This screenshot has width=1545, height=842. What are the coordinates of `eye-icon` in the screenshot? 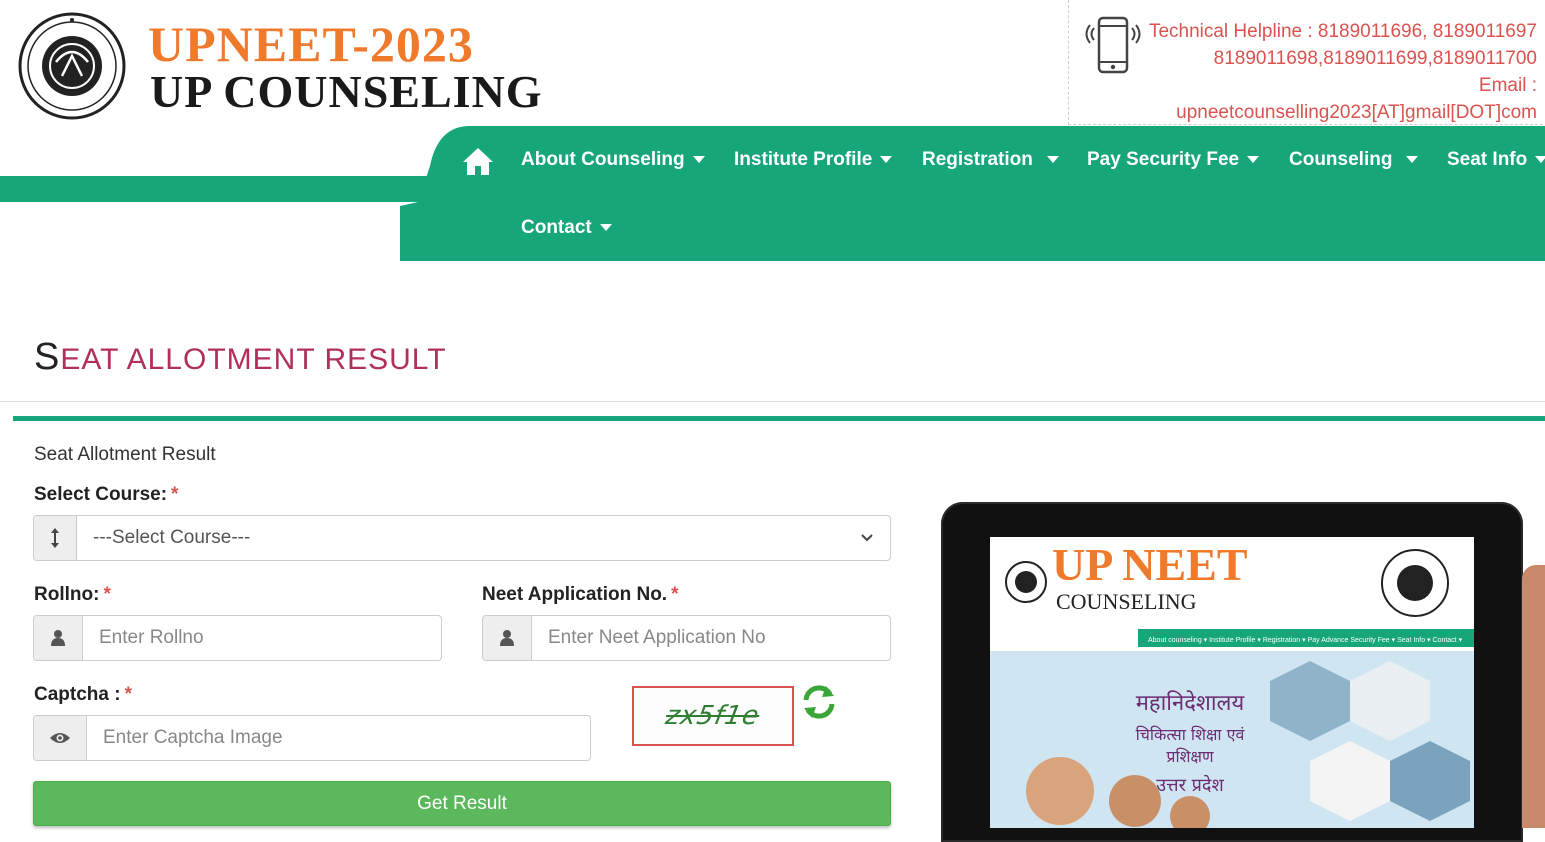 It's located at (60, 738).